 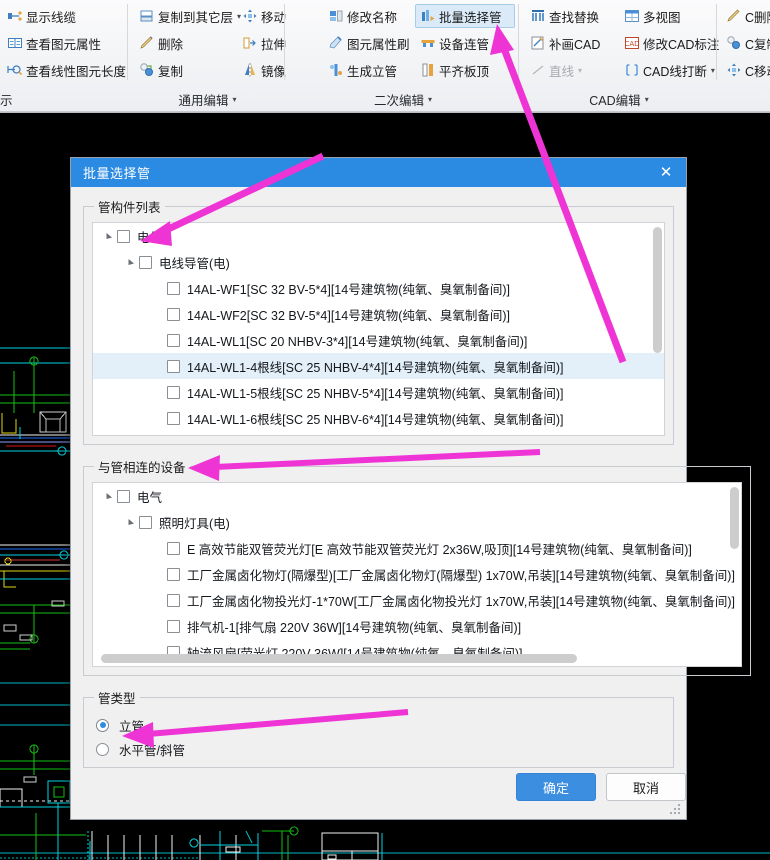 I want to click on ribbon-button-align-slab-top: 平齐板顶, so click(x=454, y=70).